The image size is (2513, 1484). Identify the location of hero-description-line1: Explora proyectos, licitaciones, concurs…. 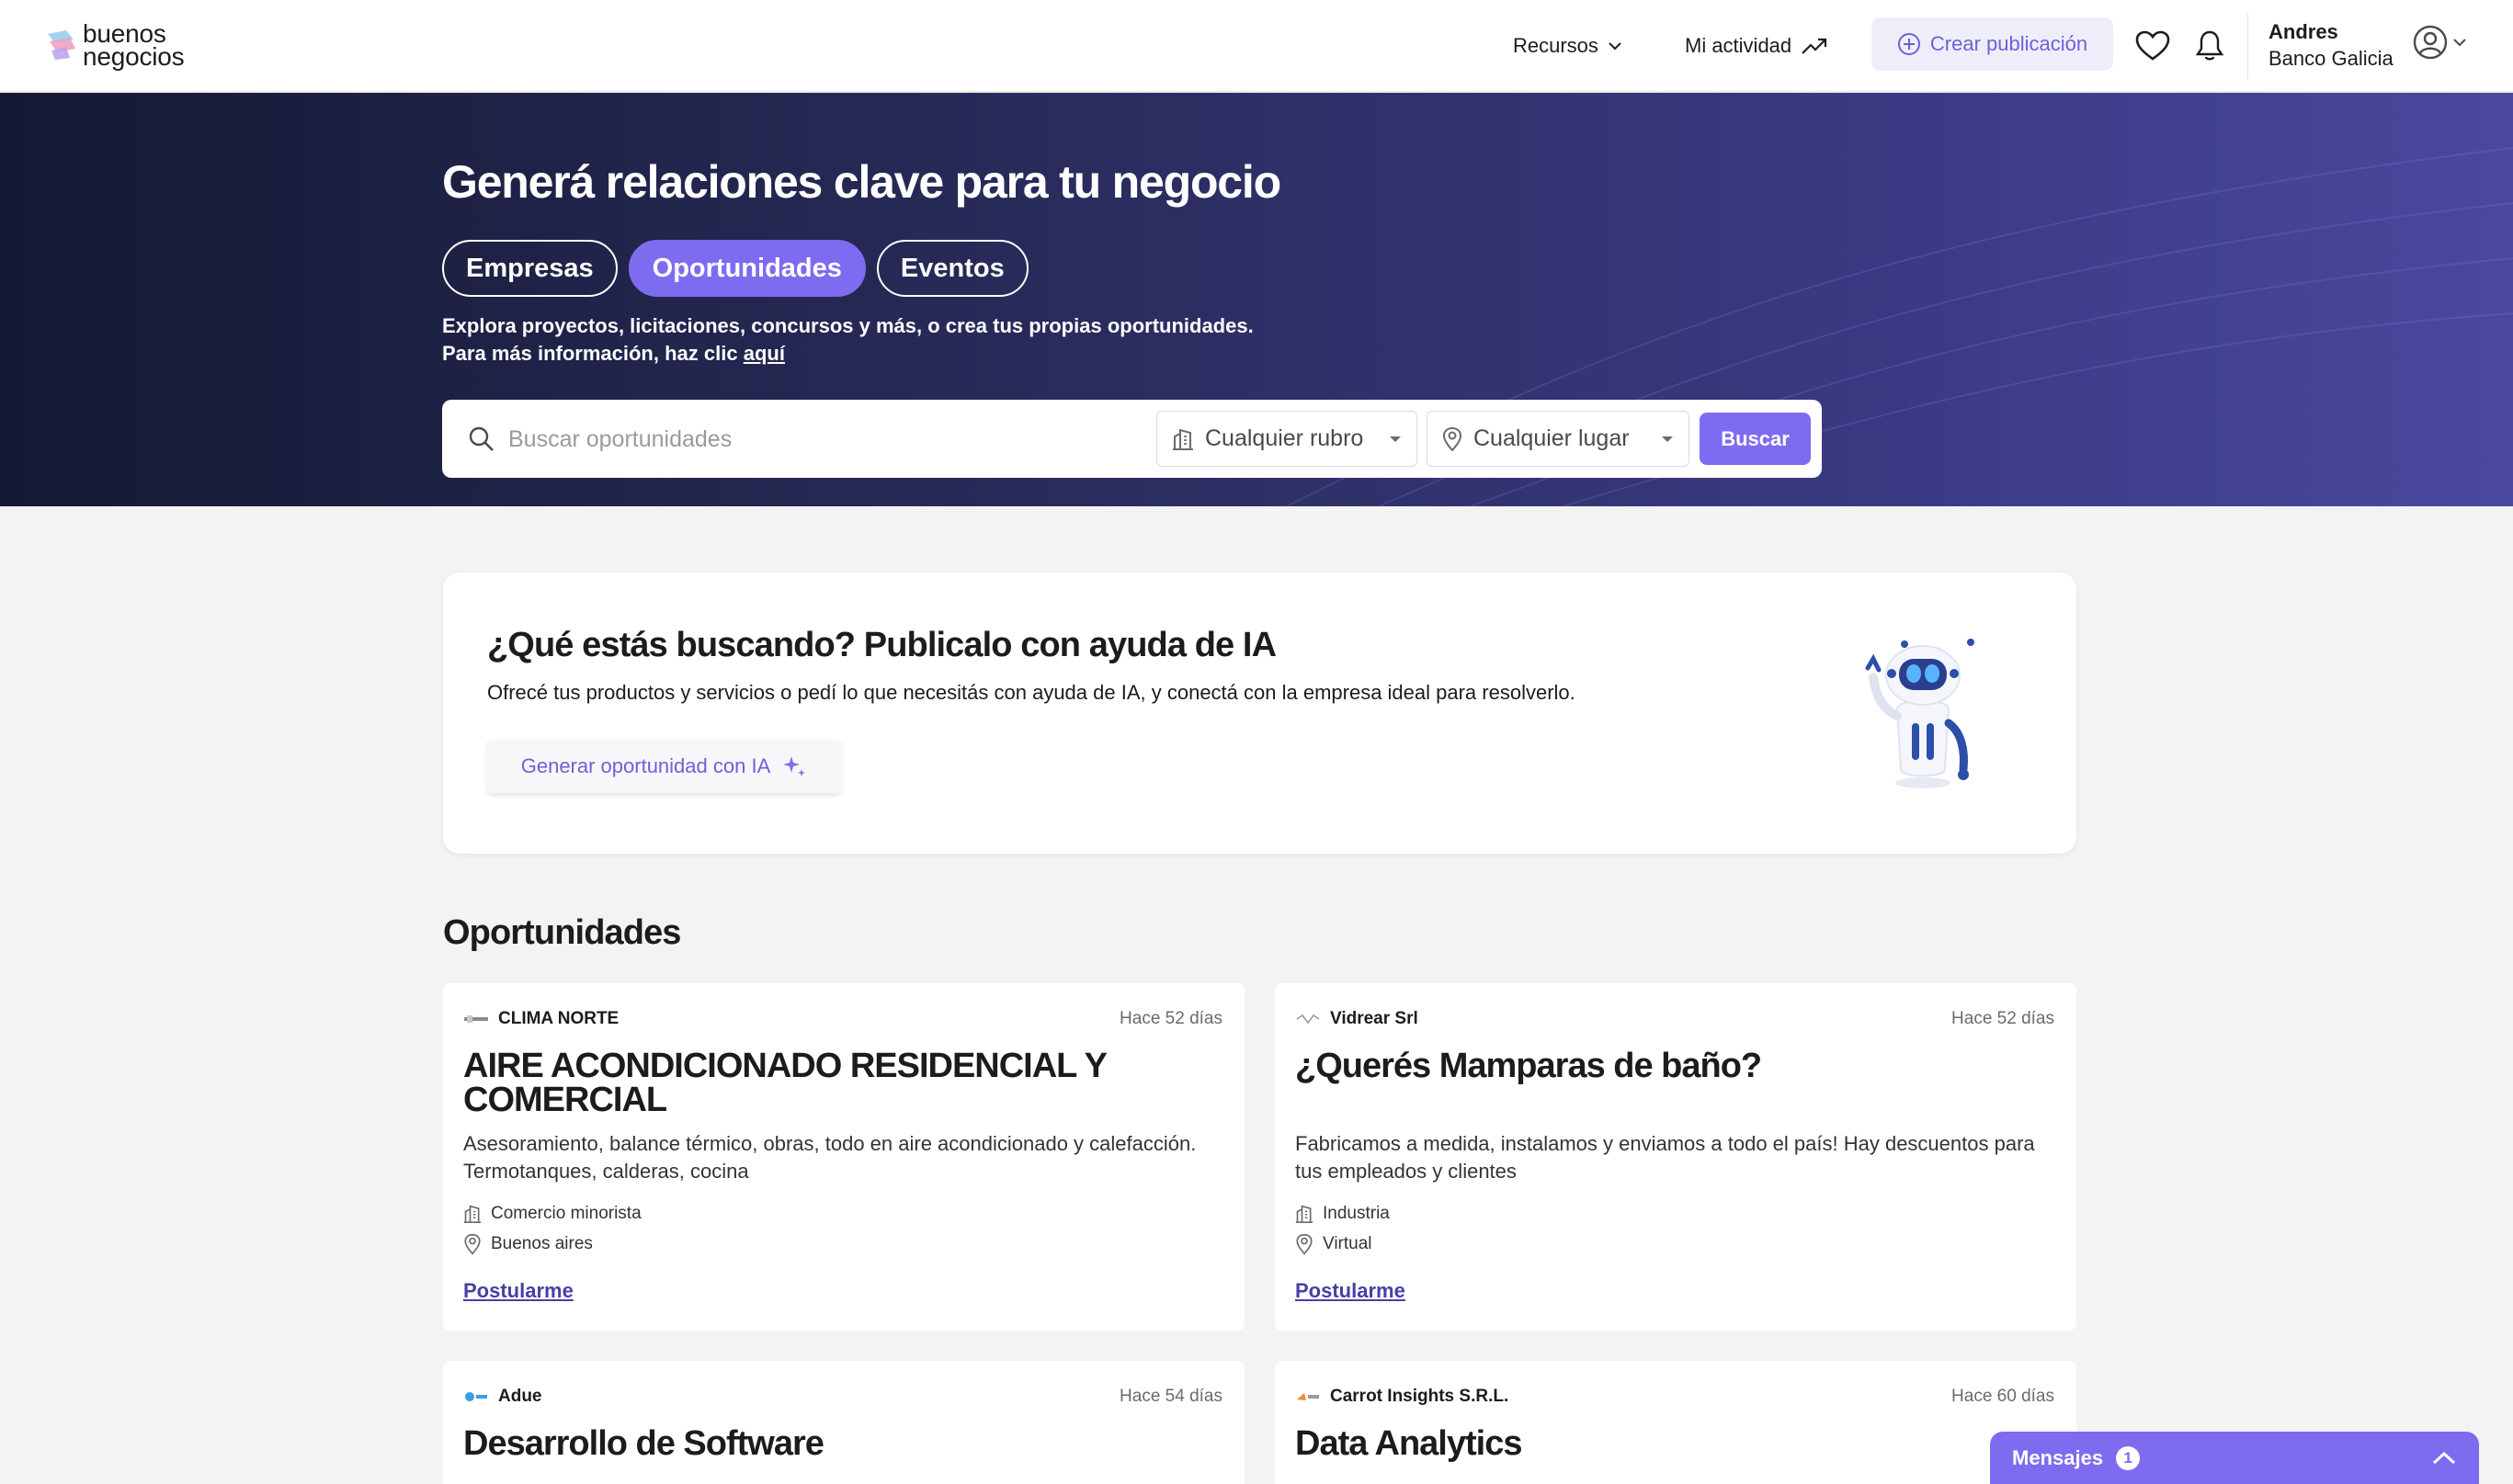
(848, 325).